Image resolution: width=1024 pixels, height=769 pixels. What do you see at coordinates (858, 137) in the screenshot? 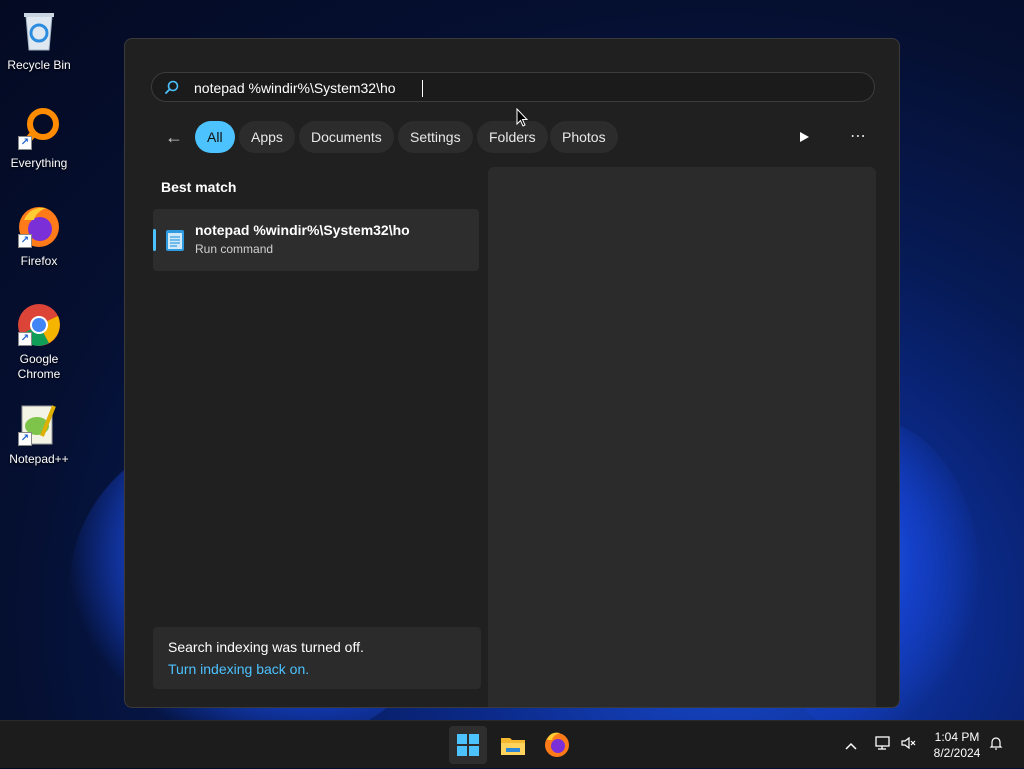
I see `more-options-icon: ⋯` at bounding box center [858, 137].